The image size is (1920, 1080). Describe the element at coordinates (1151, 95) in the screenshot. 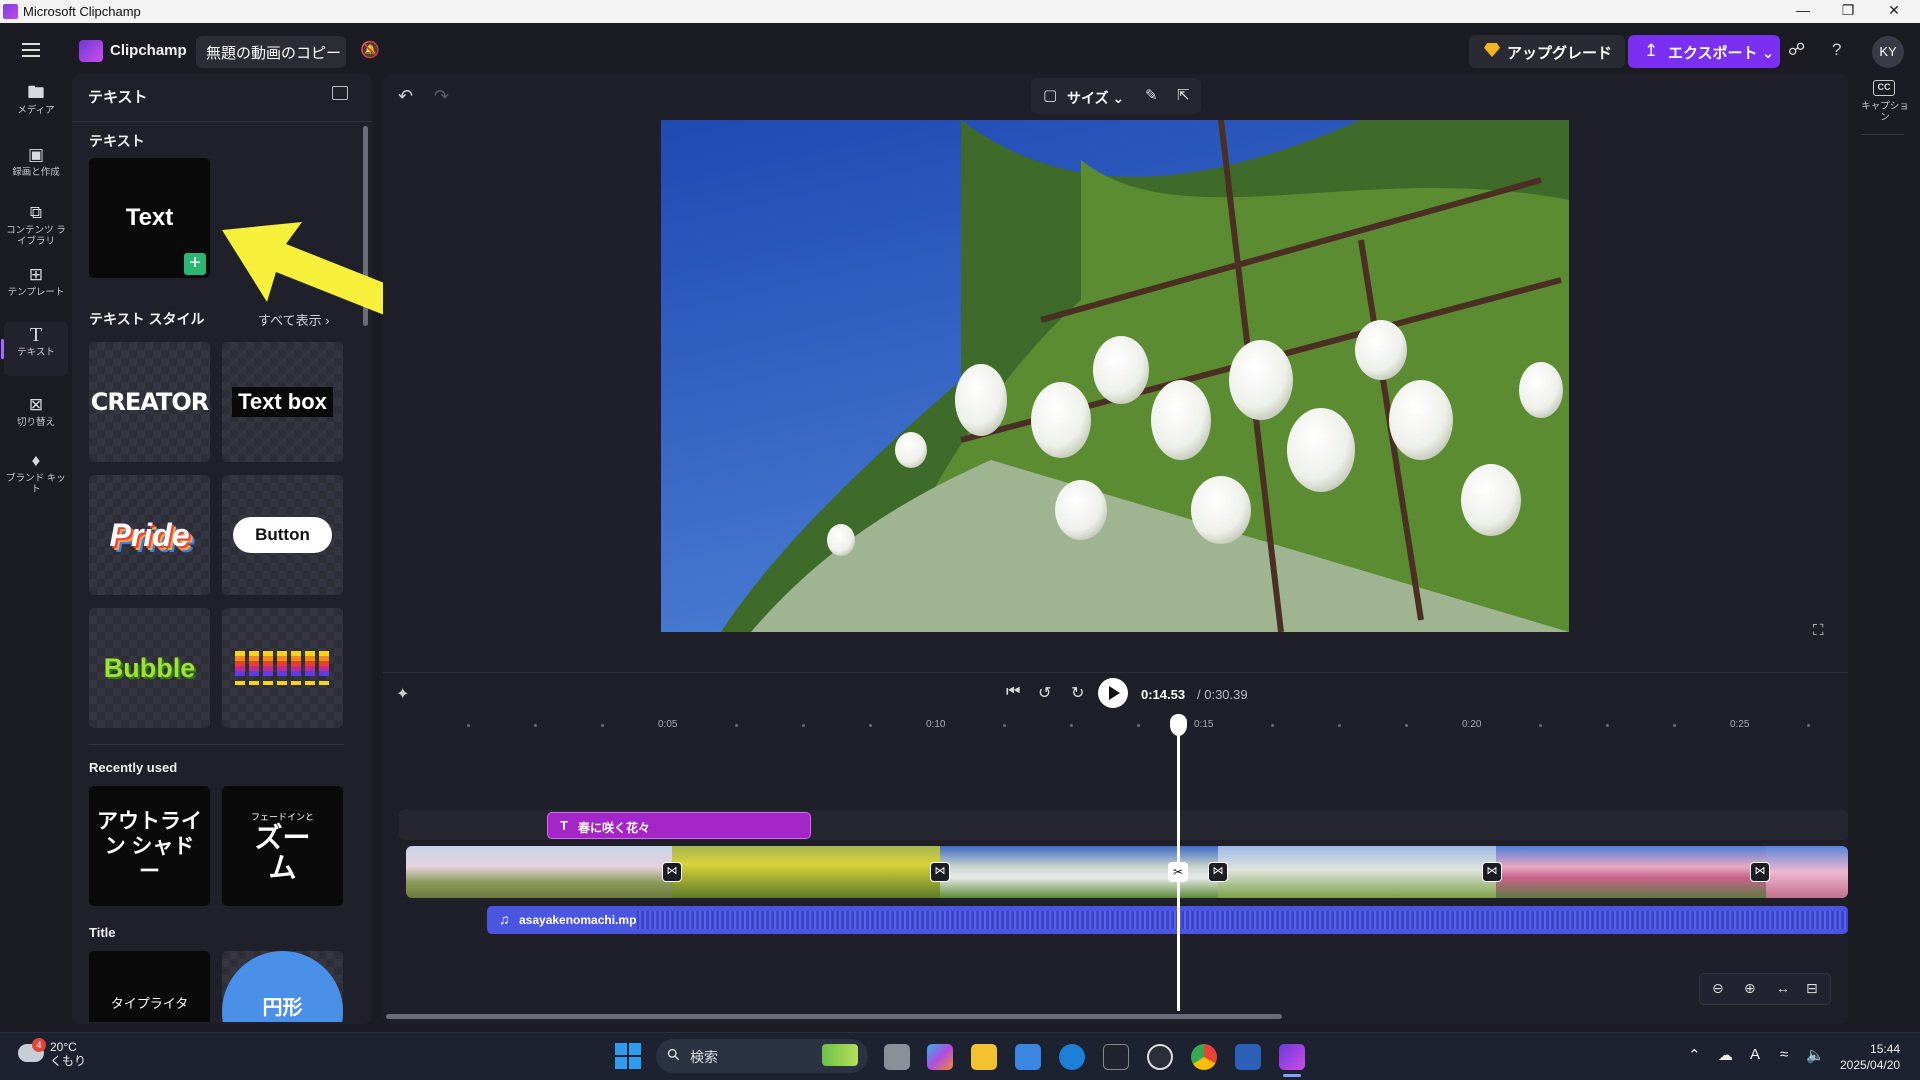

I see `edit-icon: ✎` at that location.